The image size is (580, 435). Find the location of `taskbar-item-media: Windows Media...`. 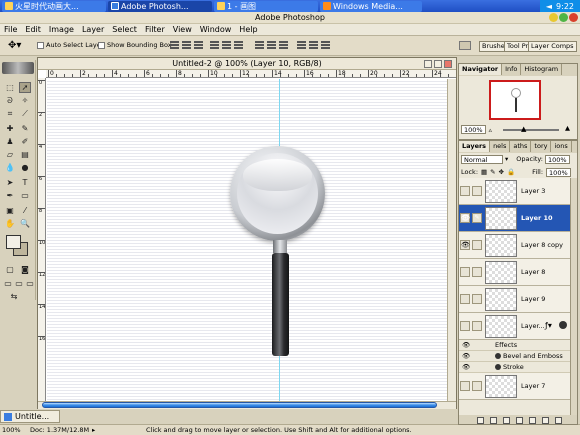

taskbar-item-media: Windows Media... is located at coordinates (371, 6).